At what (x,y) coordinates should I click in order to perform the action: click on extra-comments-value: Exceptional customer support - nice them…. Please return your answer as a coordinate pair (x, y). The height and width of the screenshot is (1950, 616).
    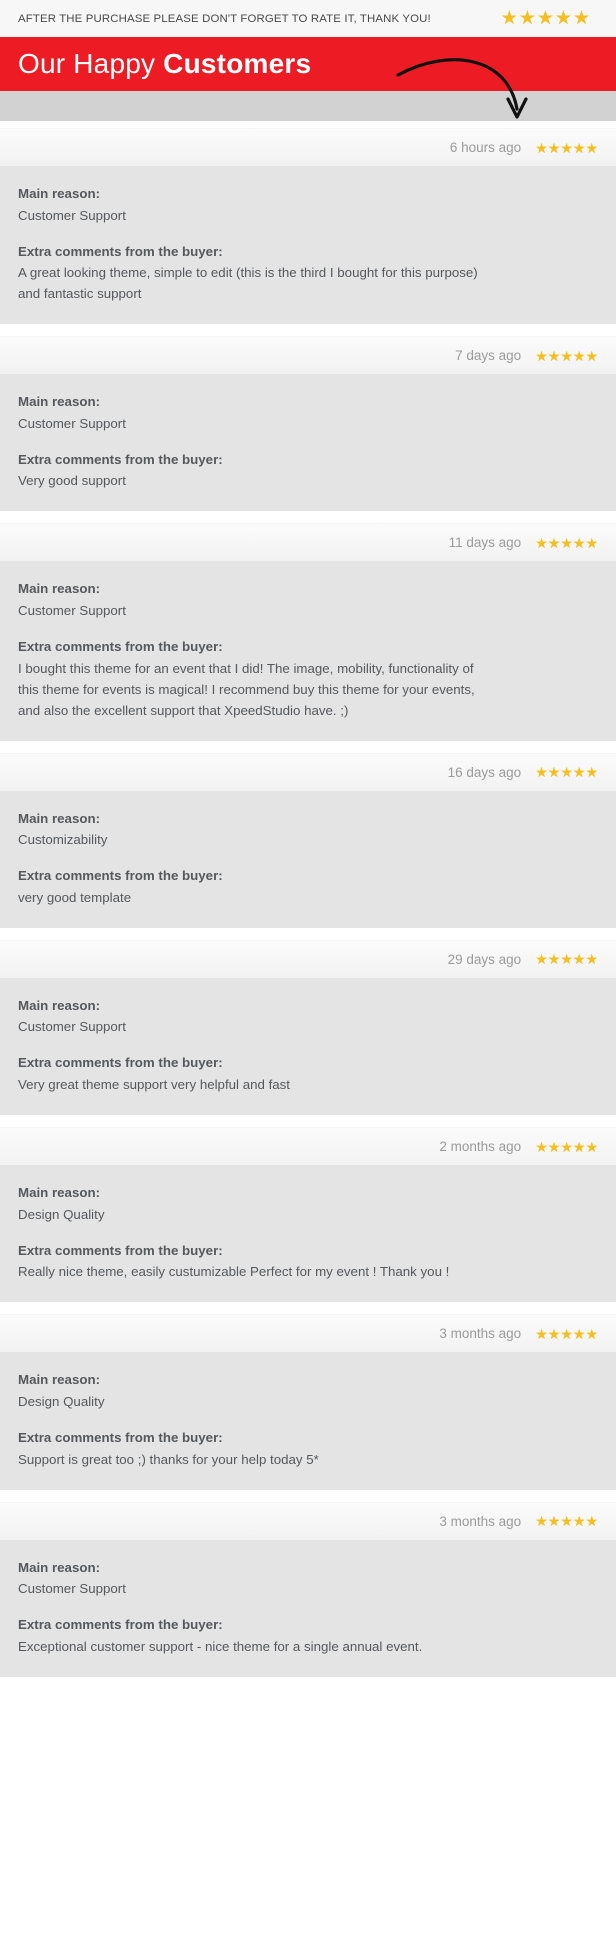
    Looking at the image, I should click on (220, 1646).